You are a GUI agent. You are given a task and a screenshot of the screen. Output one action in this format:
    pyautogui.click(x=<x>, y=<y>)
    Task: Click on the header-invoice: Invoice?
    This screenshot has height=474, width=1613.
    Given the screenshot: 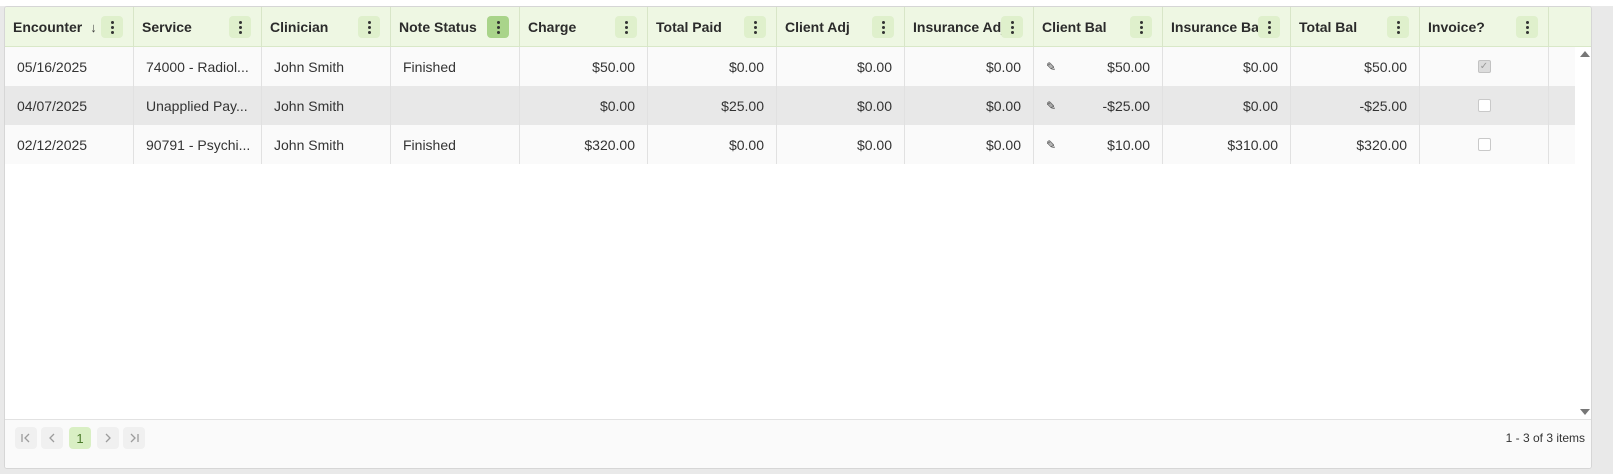 What is the action you would take?
    pyautogui.click(x=1484, y=27)
    